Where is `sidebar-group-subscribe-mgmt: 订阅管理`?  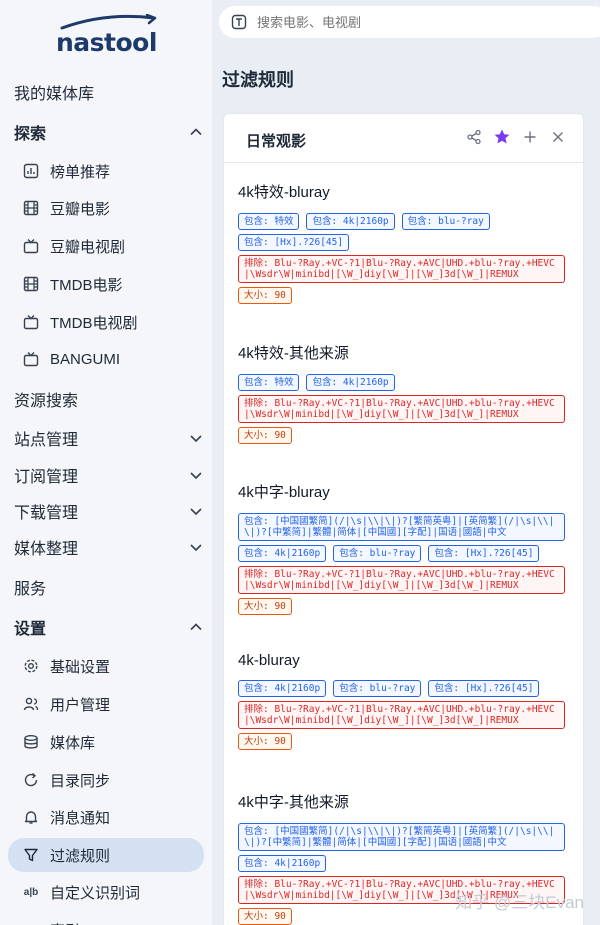
sidebar-group-subscribe-mgmt: 订阅管理 is located at coordinates (109, 475).